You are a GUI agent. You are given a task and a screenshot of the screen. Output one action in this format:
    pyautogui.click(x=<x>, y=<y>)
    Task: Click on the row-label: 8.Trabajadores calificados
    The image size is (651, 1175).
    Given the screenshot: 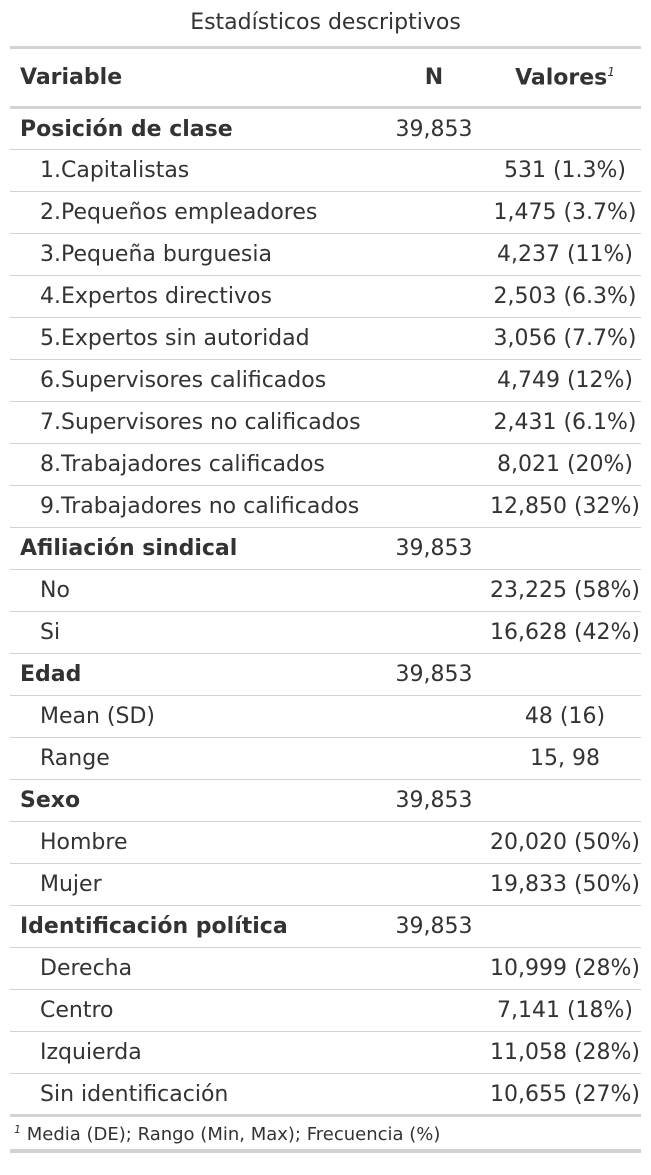 What is the action you would take?
    pyautogui.click(x=194, y=464)
    